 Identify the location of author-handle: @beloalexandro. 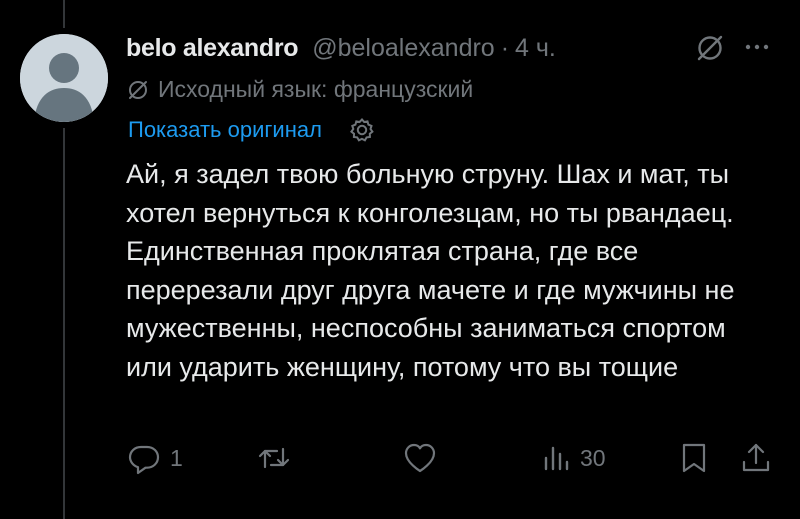
(403, 48).